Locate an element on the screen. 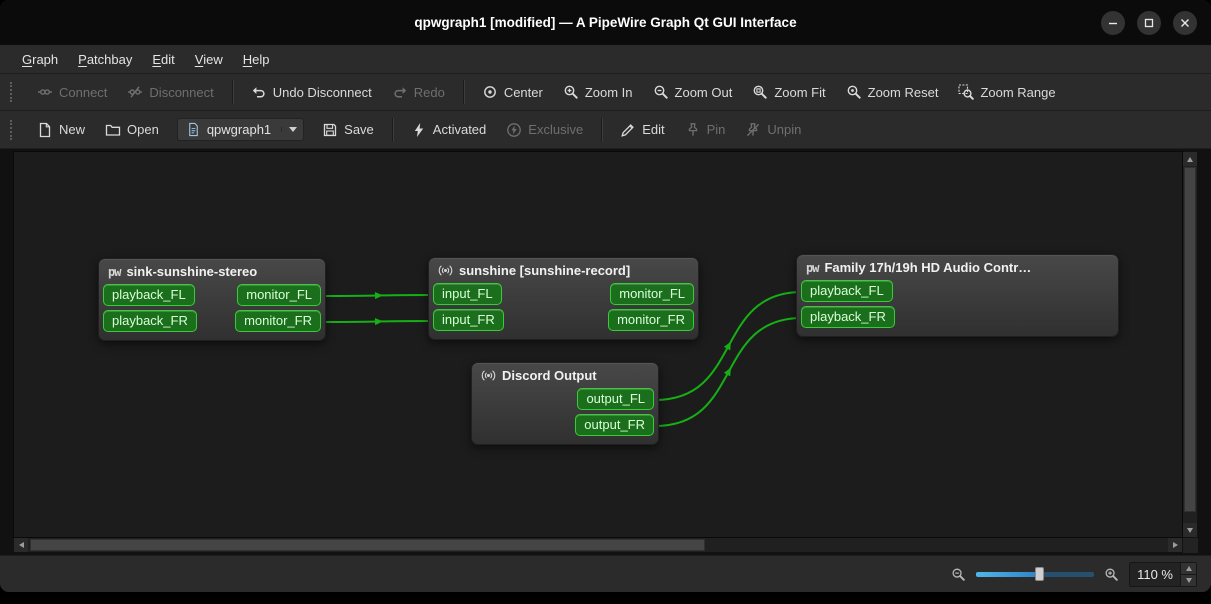 This screenshot has width=1211, height=604. zoom-in-icon is located at coordinates (571, 92).